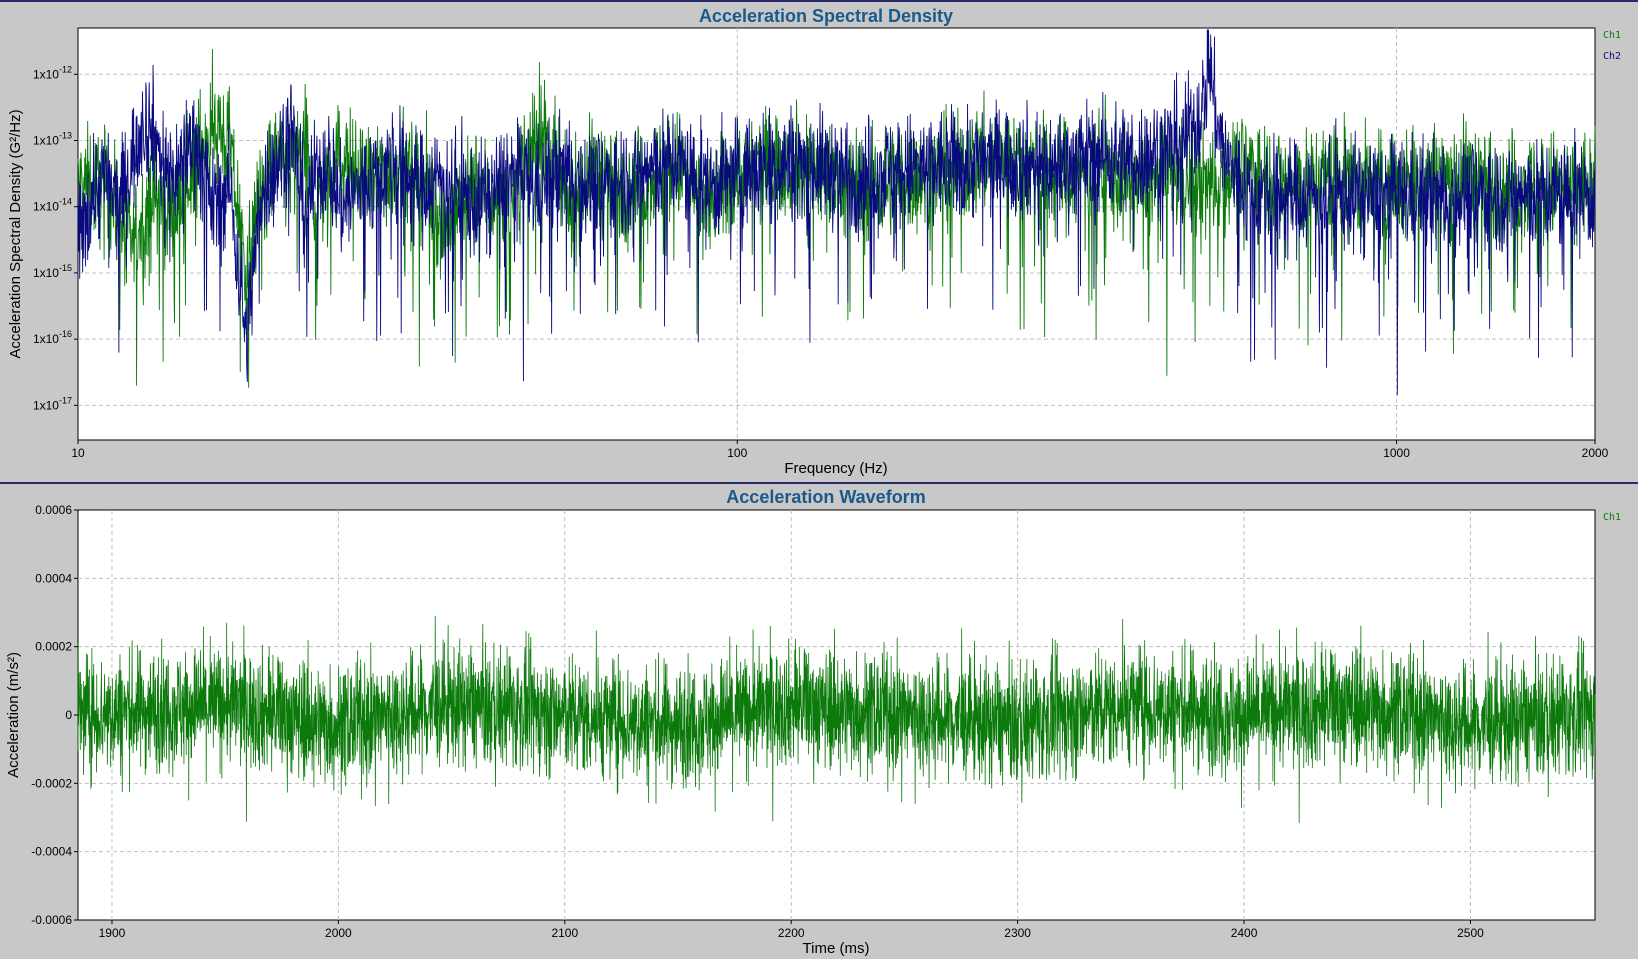 Image resolution: width=1638 pixels, height=959 pixels. Describe the element at coordinates (53, 578) in the screenshot. I see `y-tick-label: 0.0004` at that location.